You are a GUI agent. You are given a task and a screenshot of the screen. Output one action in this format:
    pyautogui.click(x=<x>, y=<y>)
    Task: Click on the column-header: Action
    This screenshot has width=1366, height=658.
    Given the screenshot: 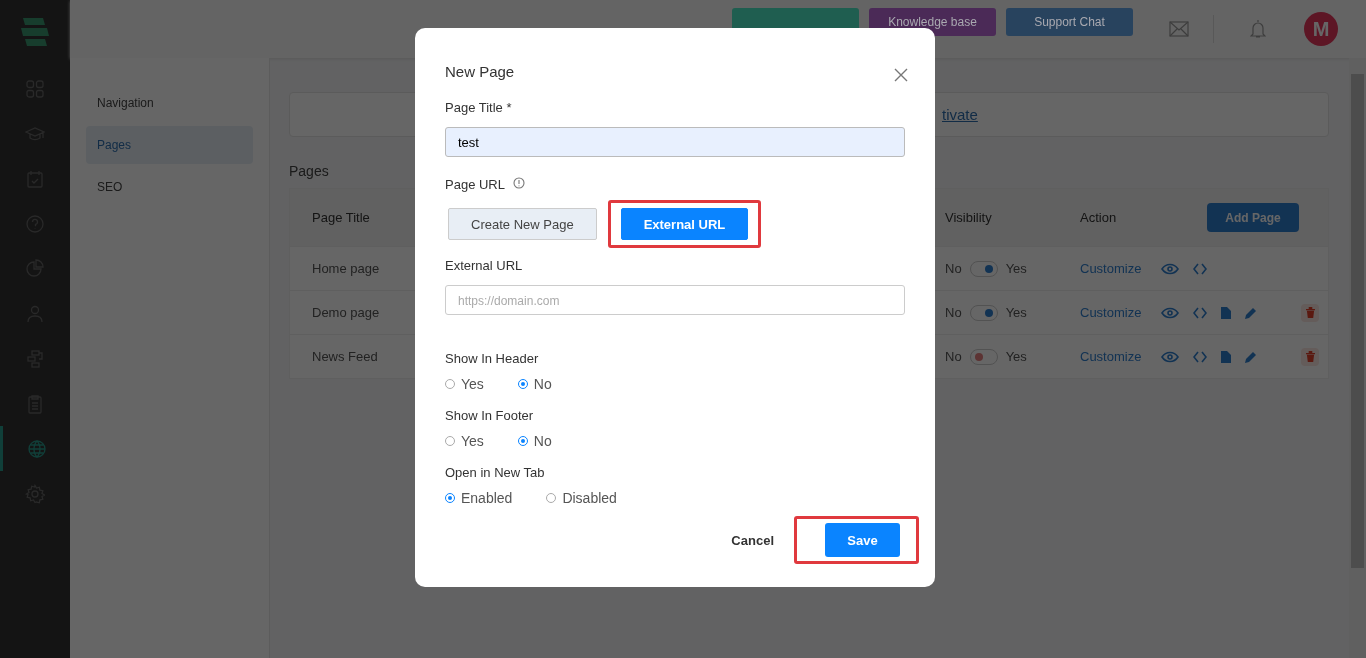 What is the action you would take?
    pyautogui.click(x=1099, y=217)
    